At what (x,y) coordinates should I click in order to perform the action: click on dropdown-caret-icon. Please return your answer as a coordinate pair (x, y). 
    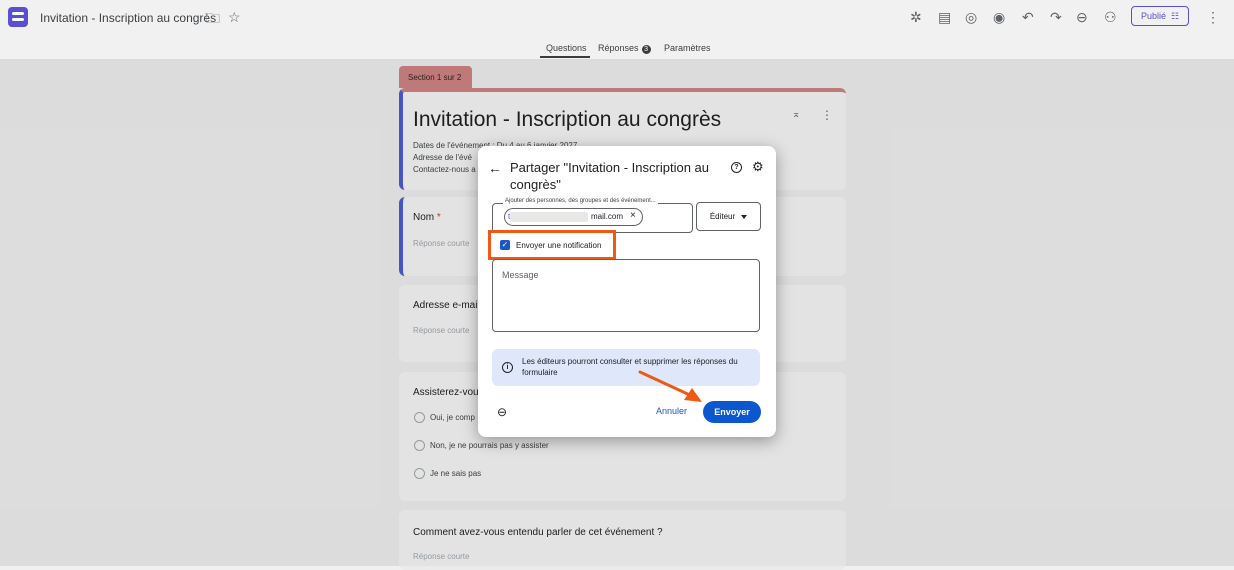
    Looking at the image, I should click on (744, 216).